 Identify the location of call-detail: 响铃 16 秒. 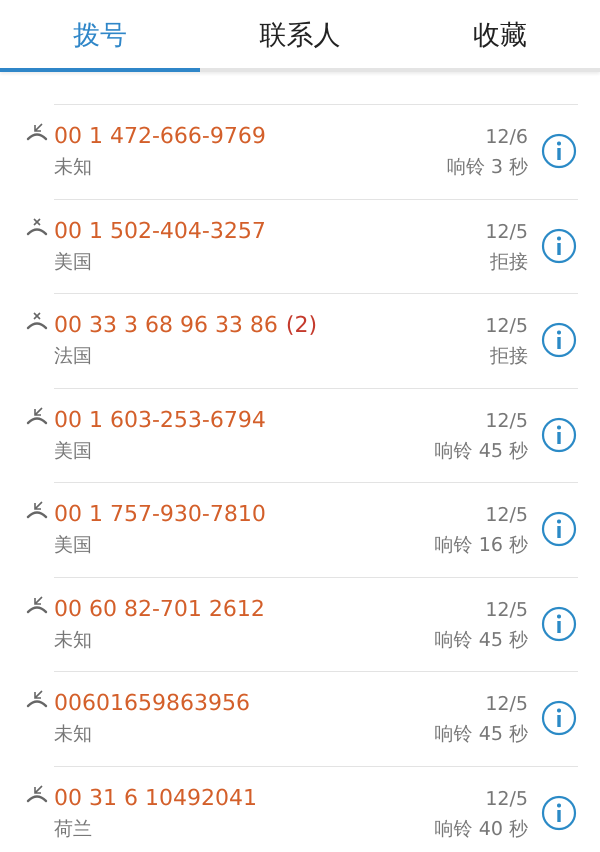
(481, 545).